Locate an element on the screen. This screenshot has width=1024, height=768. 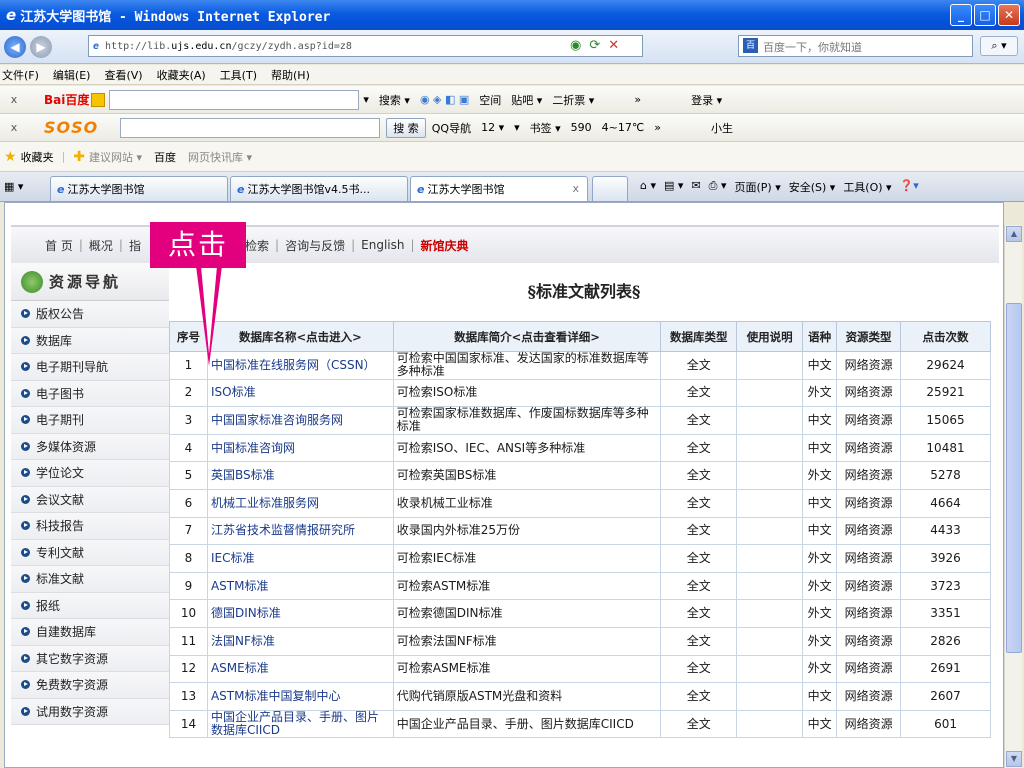
cell-db-name: 中国国家标准咨询服务网 is located at coordinates (300, 420).